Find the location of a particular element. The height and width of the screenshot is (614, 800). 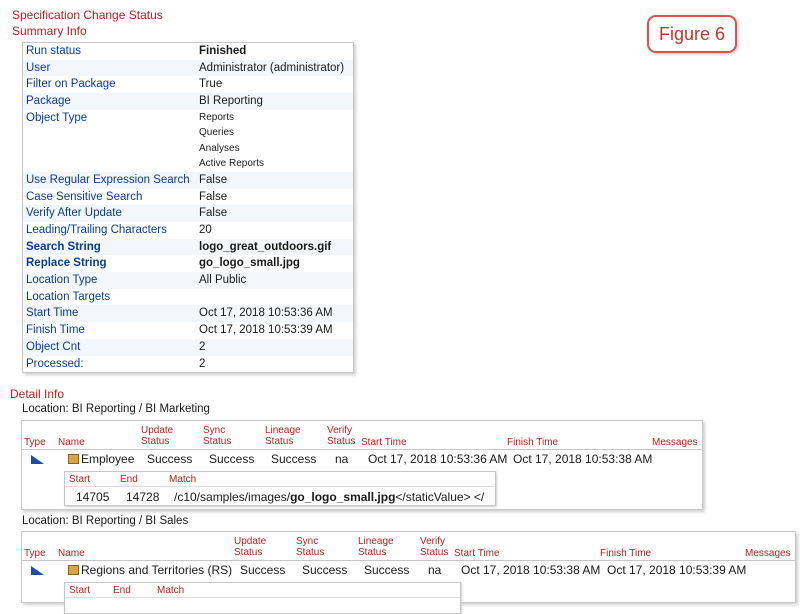

start-time: Oct 17, 2018 10:53:38 AM is located at coordinates (531, 570).